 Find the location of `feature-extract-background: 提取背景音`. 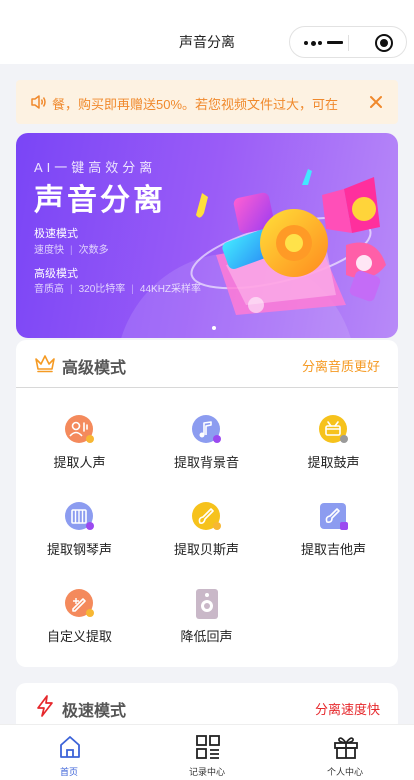

feature-extract-background: 提取背景音 is located at coordinates (206, 444).